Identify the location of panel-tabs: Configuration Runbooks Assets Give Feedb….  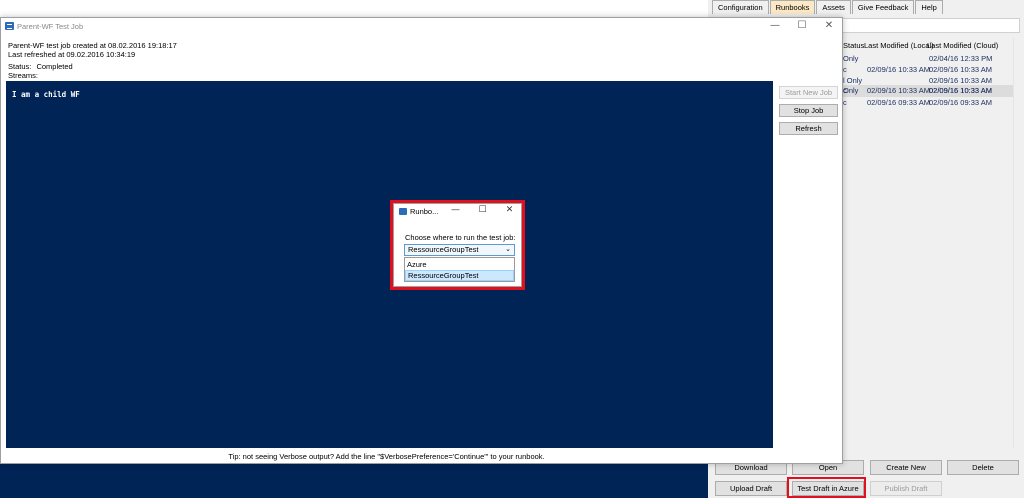
(828, 7).